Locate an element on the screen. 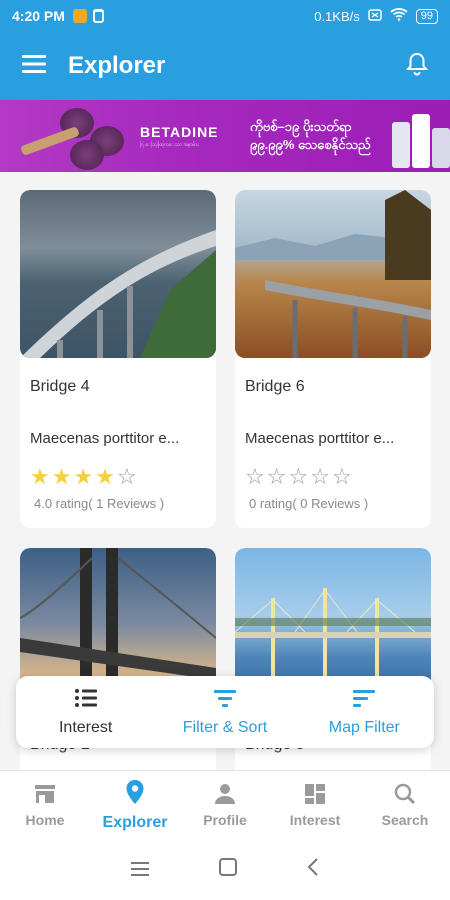 The width and height of the screenshot is (450, 900). wifi-icon is located at coordinates (399, 16).